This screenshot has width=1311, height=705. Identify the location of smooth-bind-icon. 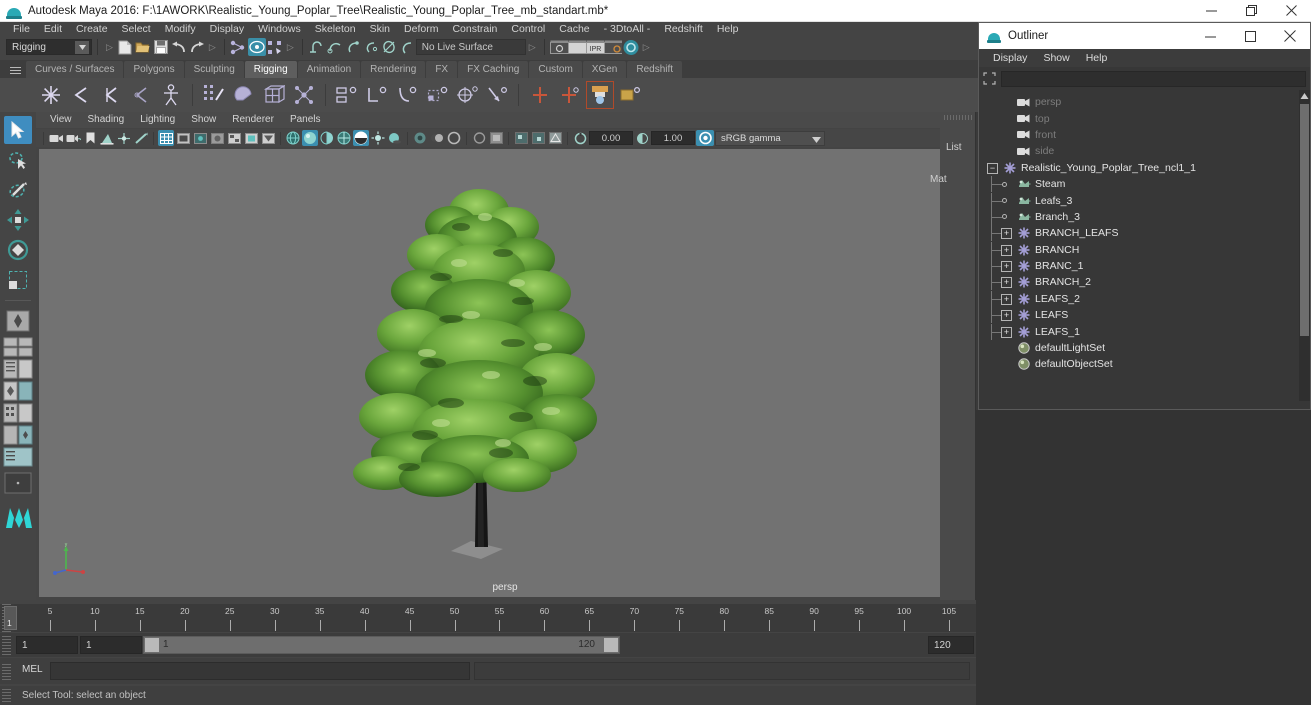
(214, 95).